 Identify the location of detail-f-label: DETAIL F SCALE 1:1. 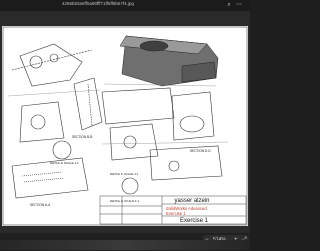
(124, 174).